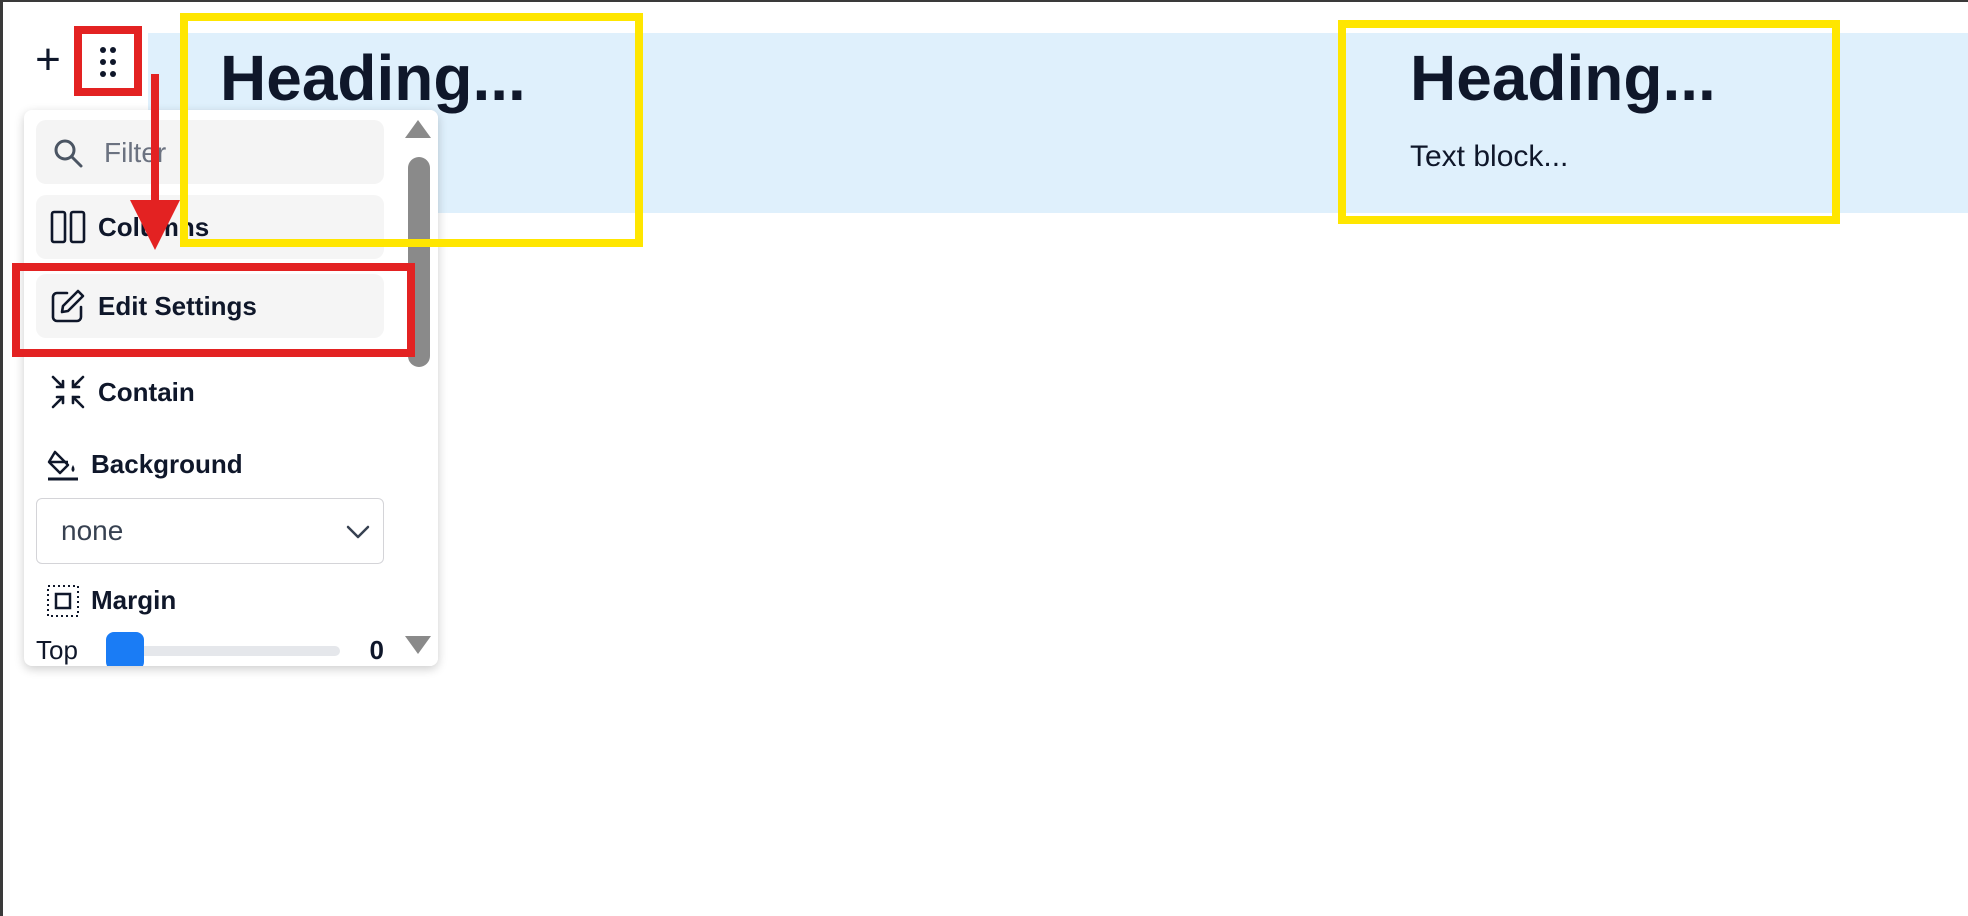 The height and width of the screenshot is (916, 1968). I want to click on block-settings-menu: Columns Edit Settings, so click(231, 388).